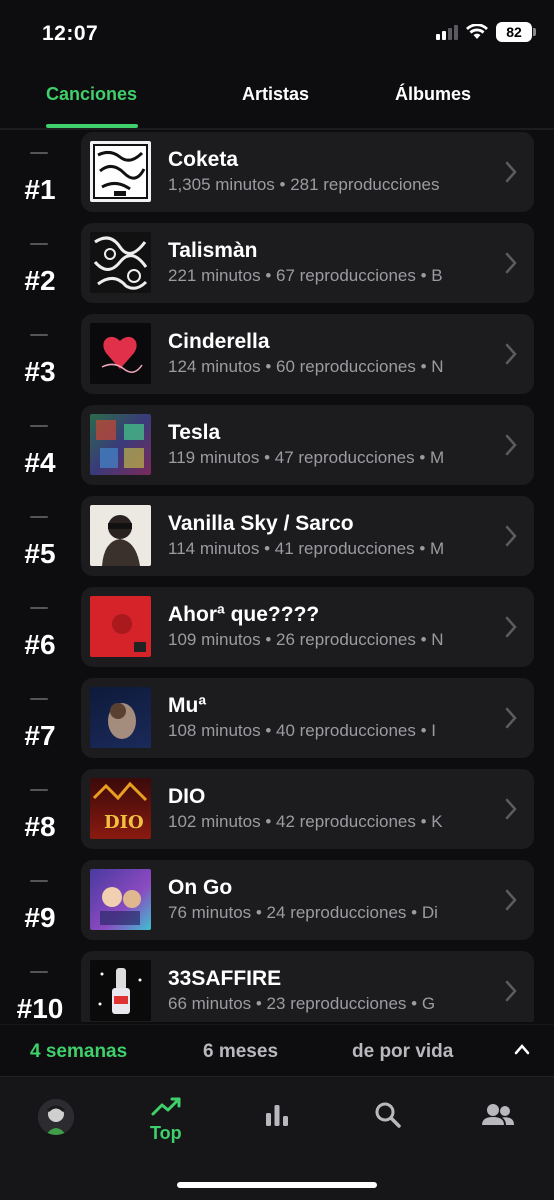 This screenshot has height=1200, width=554. I want to click on nav-stats, so click(277, 1117).